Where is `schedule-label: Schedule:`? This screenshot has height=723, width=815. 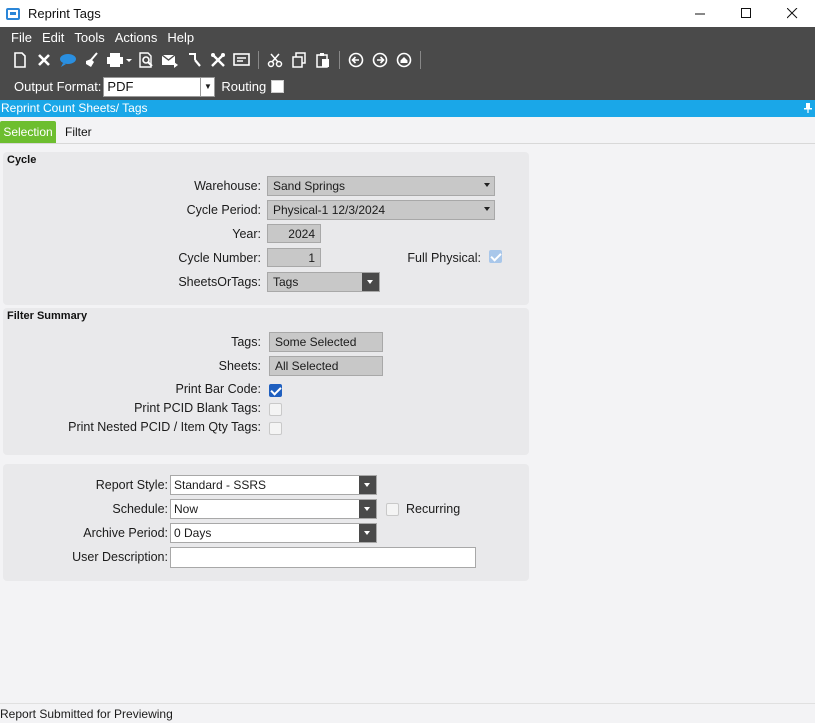 schedule-label: Schedule: is located at coordinates (140, 509).